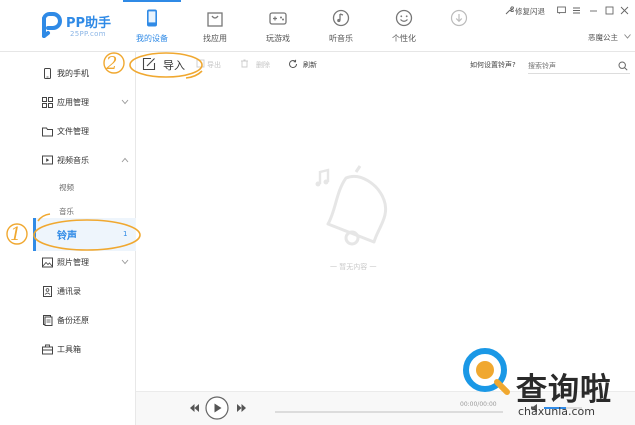  I want to click on chaxunla-logo-icon, so click(486, 371).